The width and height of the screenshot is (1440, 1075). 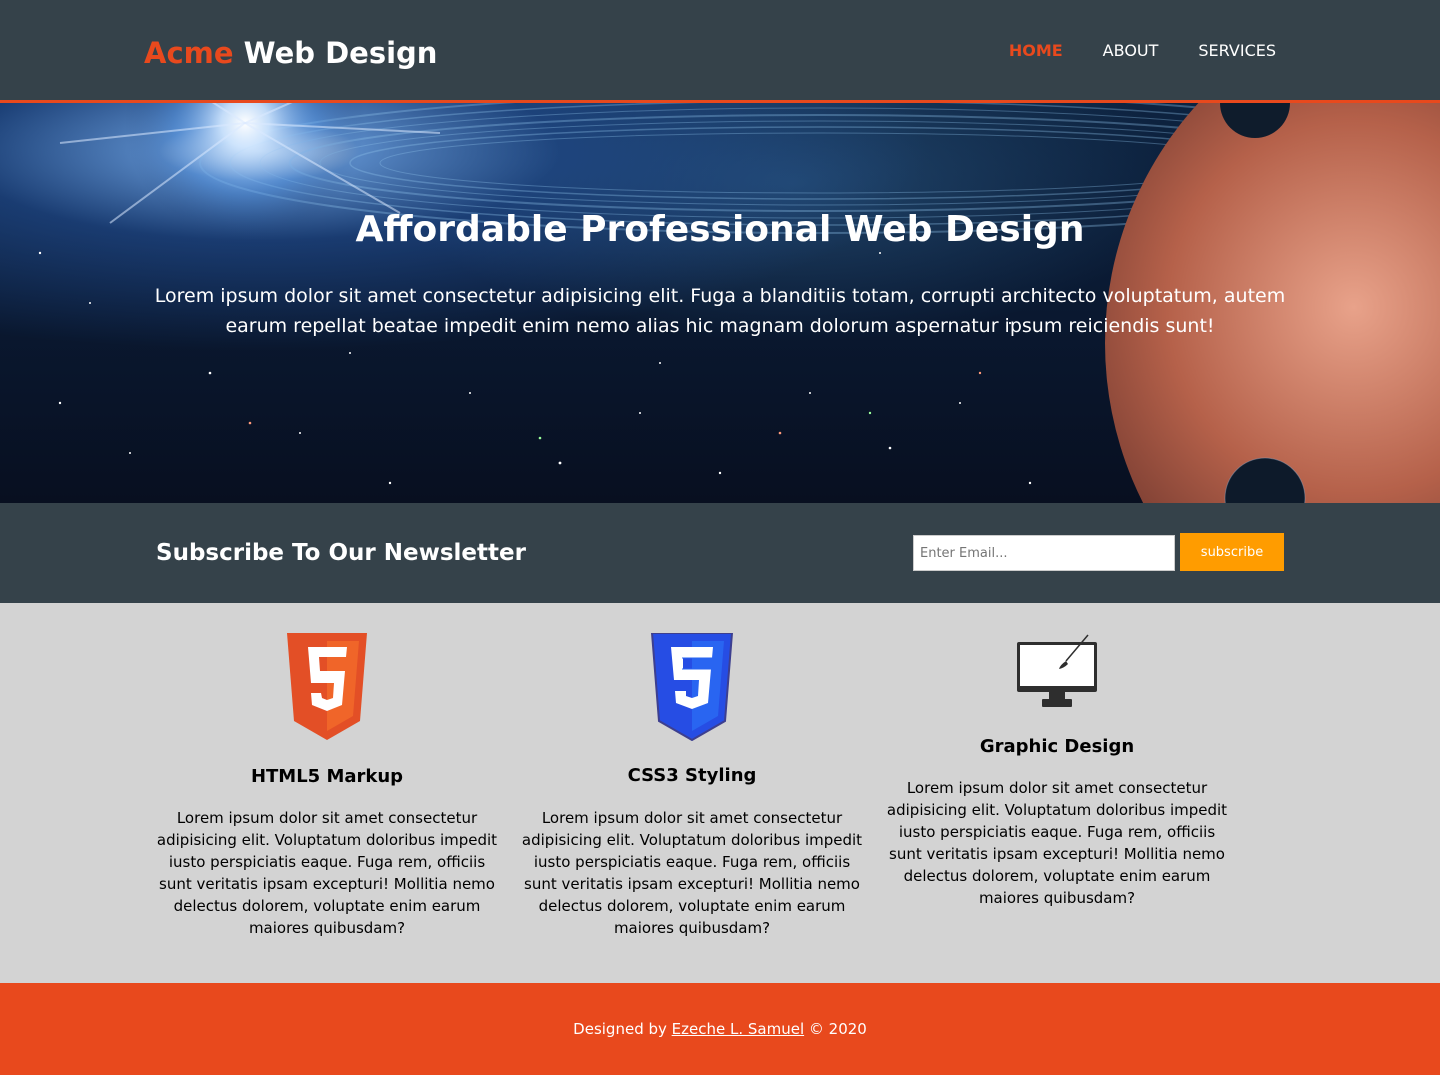 I want to click on logo-text: Web Design, so click(x=335, y=53).